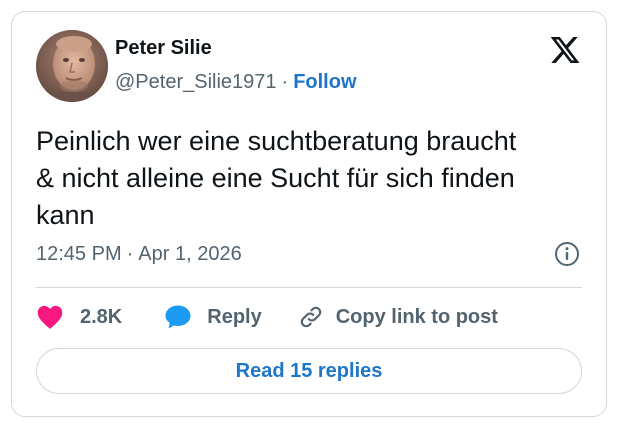  Describe the element at coordinates (101, 316) in the screenshot. I see `like-count: 2.8K` at that location.